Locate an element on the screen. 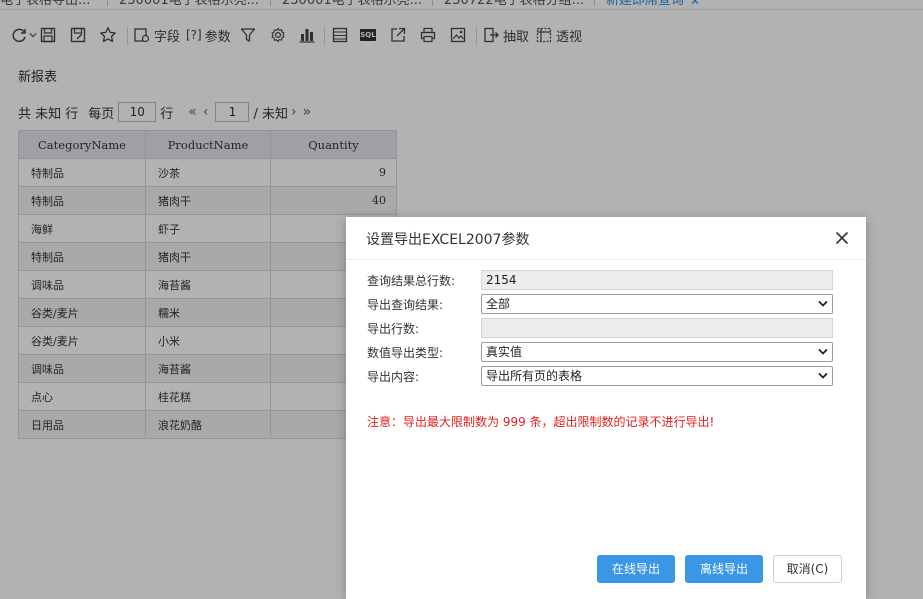  export-rows-row: 导出行数: is located at coordinates (600, 328).